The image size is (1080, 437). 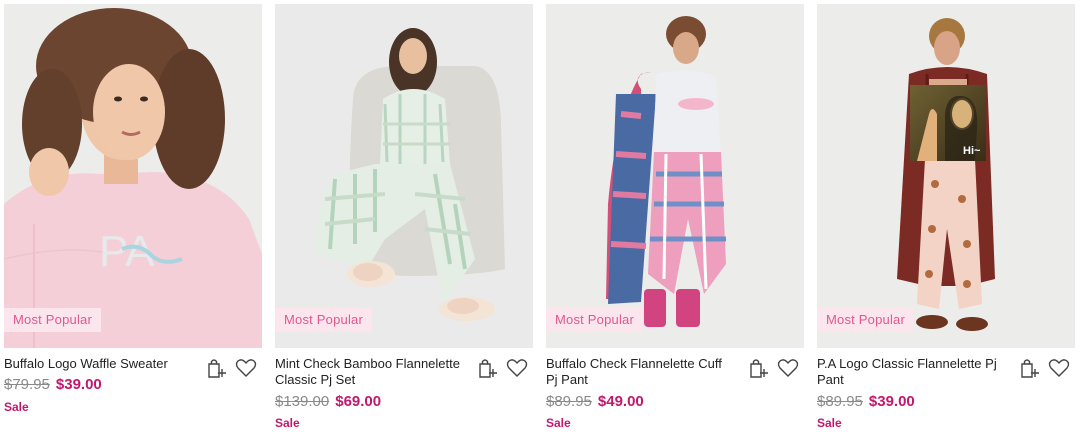 I want to click on was-price: $79.95, so click(x=27, y=384).